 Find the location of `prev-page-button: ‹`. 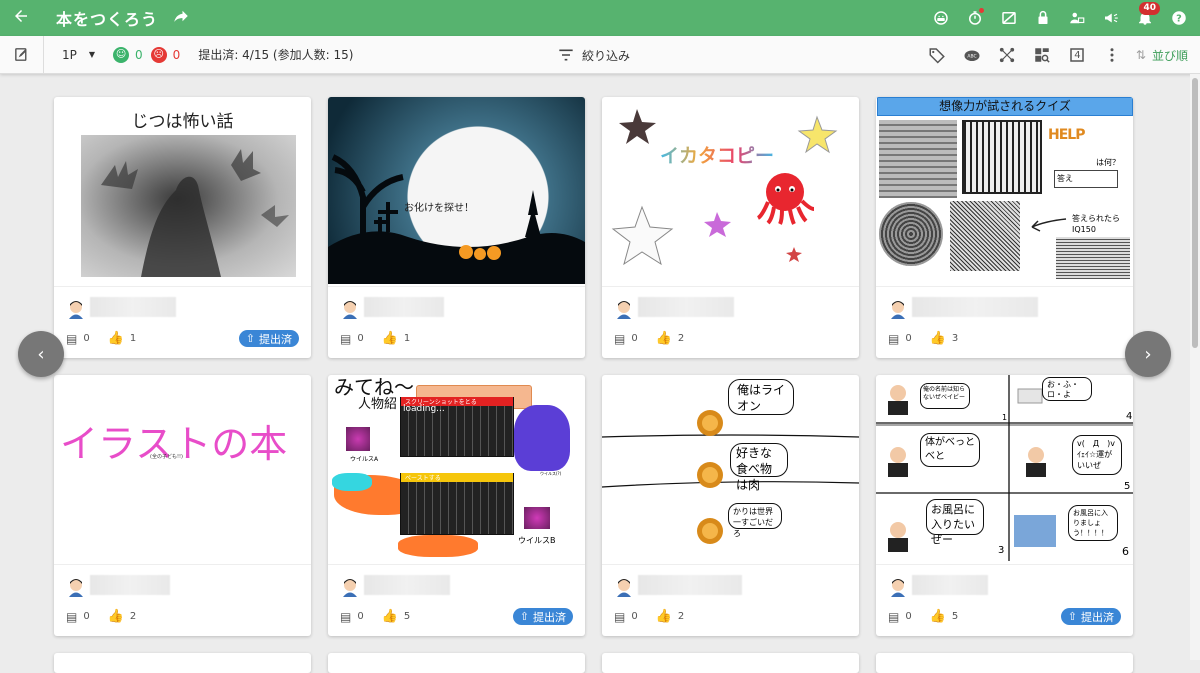

prev-page-button: ‹ is located at coordinates (41, 354).